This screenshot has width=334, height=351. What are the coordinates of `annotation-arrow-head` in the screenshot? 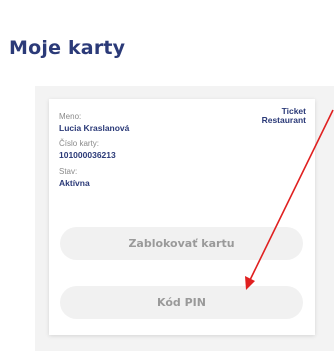 It's located at (250, 283).